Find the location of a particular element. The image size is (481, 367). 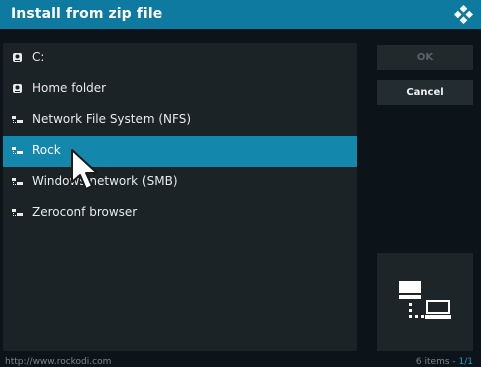

source-item-label: Windows network (SMB) is located at coordinates (105, 181).